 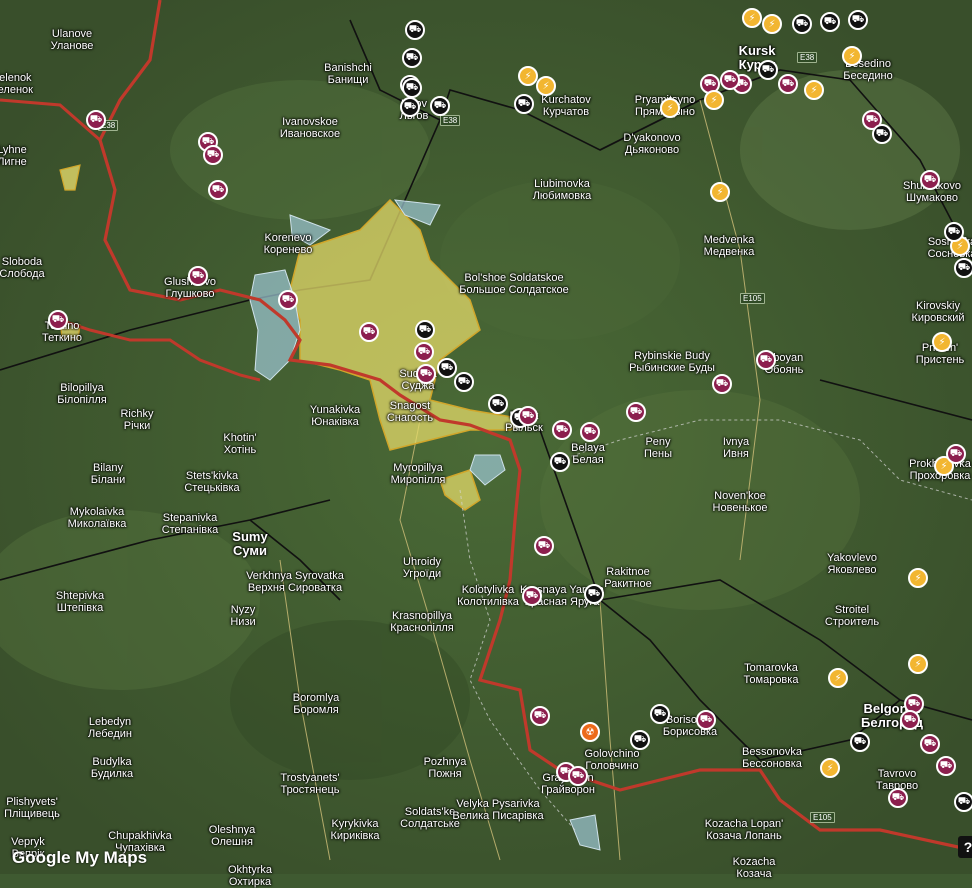 I want to click on place-label: Peny Пены, so click(x=658, y=448).